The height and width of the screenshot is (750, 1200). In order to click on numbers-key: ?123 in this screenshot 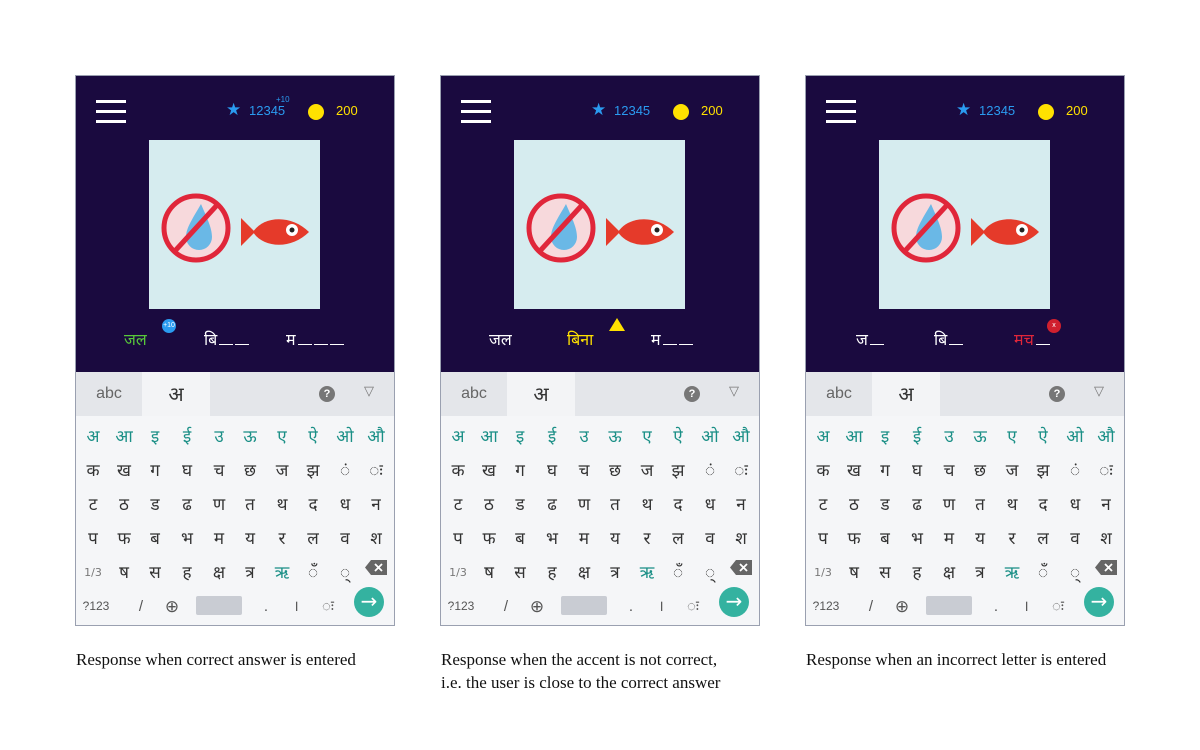, I will do `click(96, 605)`.